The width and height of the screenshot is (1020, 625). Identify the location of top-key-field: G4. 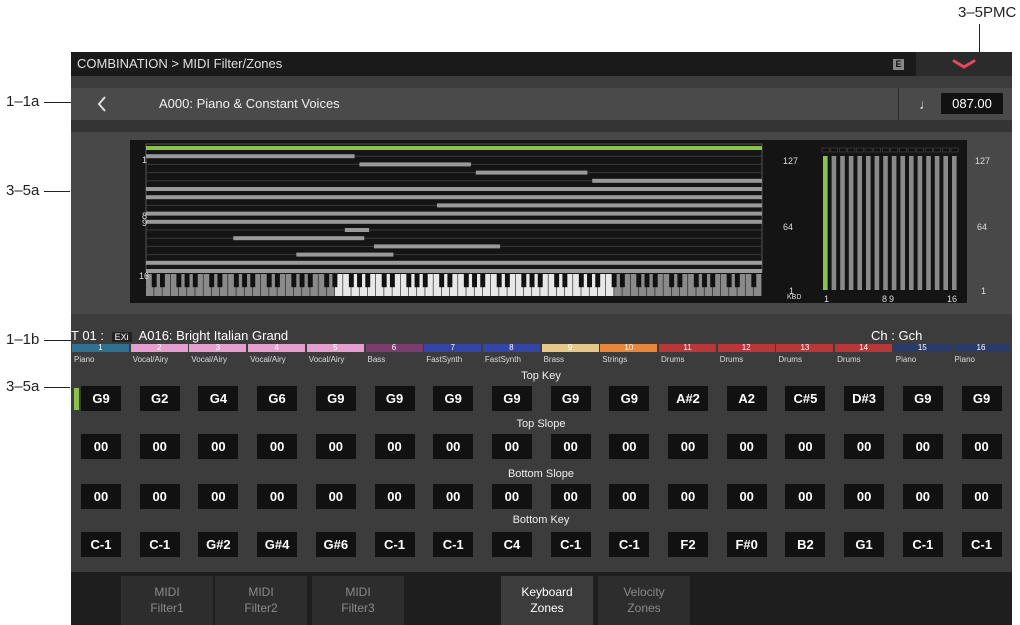
(218, 398).